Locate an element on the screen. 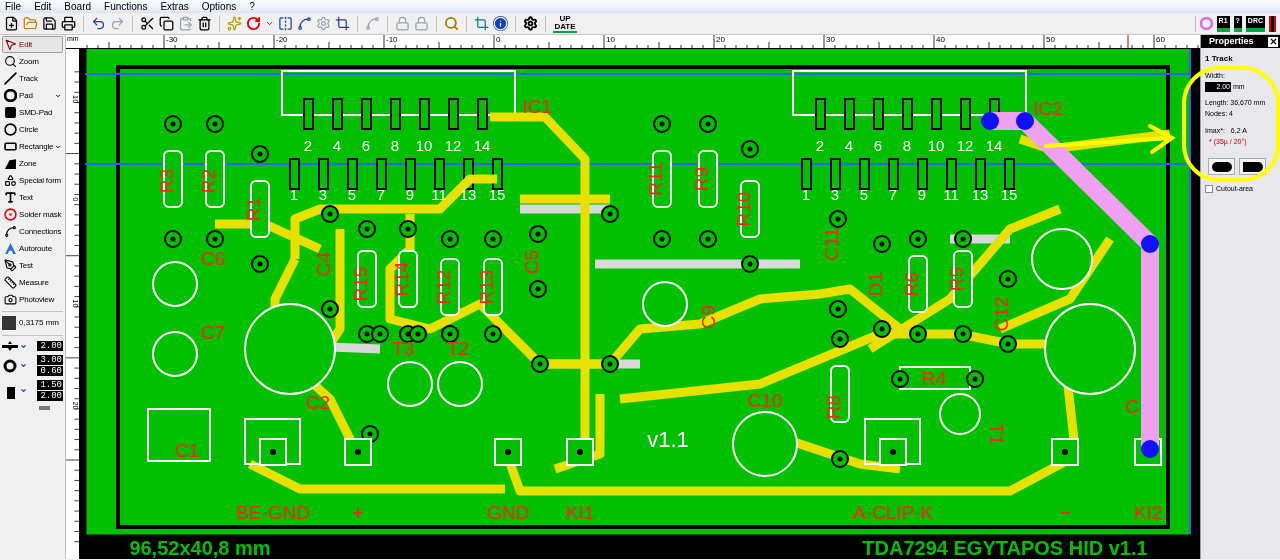 Image resolution: width=1280 pixels, height=560 pixels. tool-button: Zone is located at coordinates (32, 163).